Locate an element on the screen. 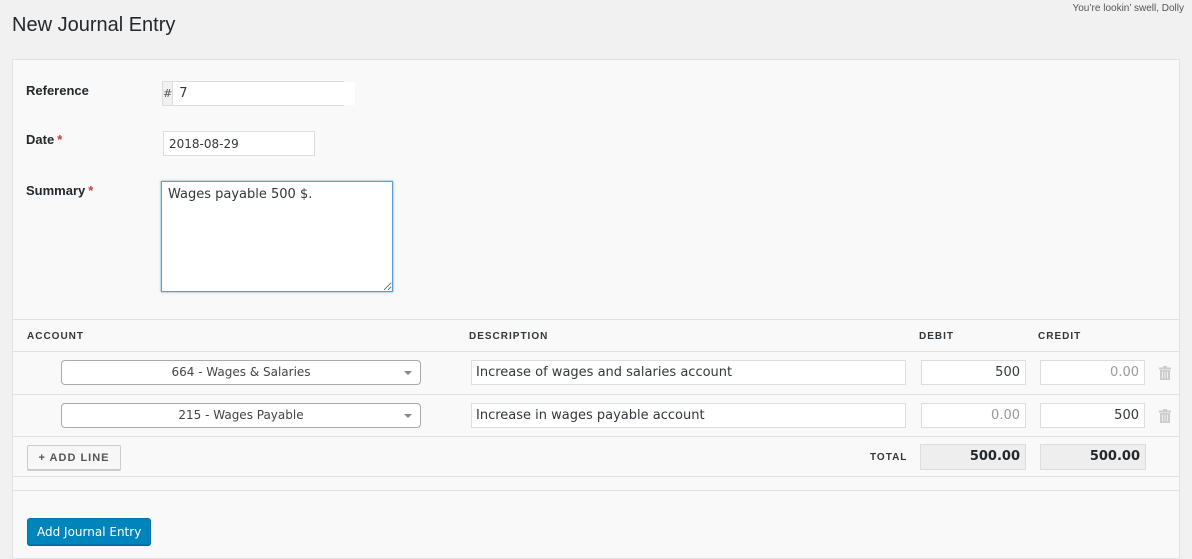  account-select: 215 - Wages Payable is located at coordinates (241, 415).